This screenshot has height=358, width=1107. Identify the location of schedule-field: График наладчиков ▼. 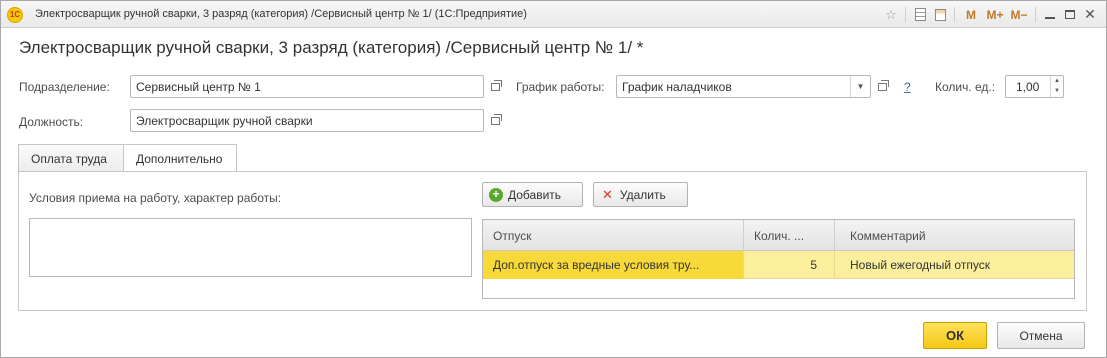
(743, 86).